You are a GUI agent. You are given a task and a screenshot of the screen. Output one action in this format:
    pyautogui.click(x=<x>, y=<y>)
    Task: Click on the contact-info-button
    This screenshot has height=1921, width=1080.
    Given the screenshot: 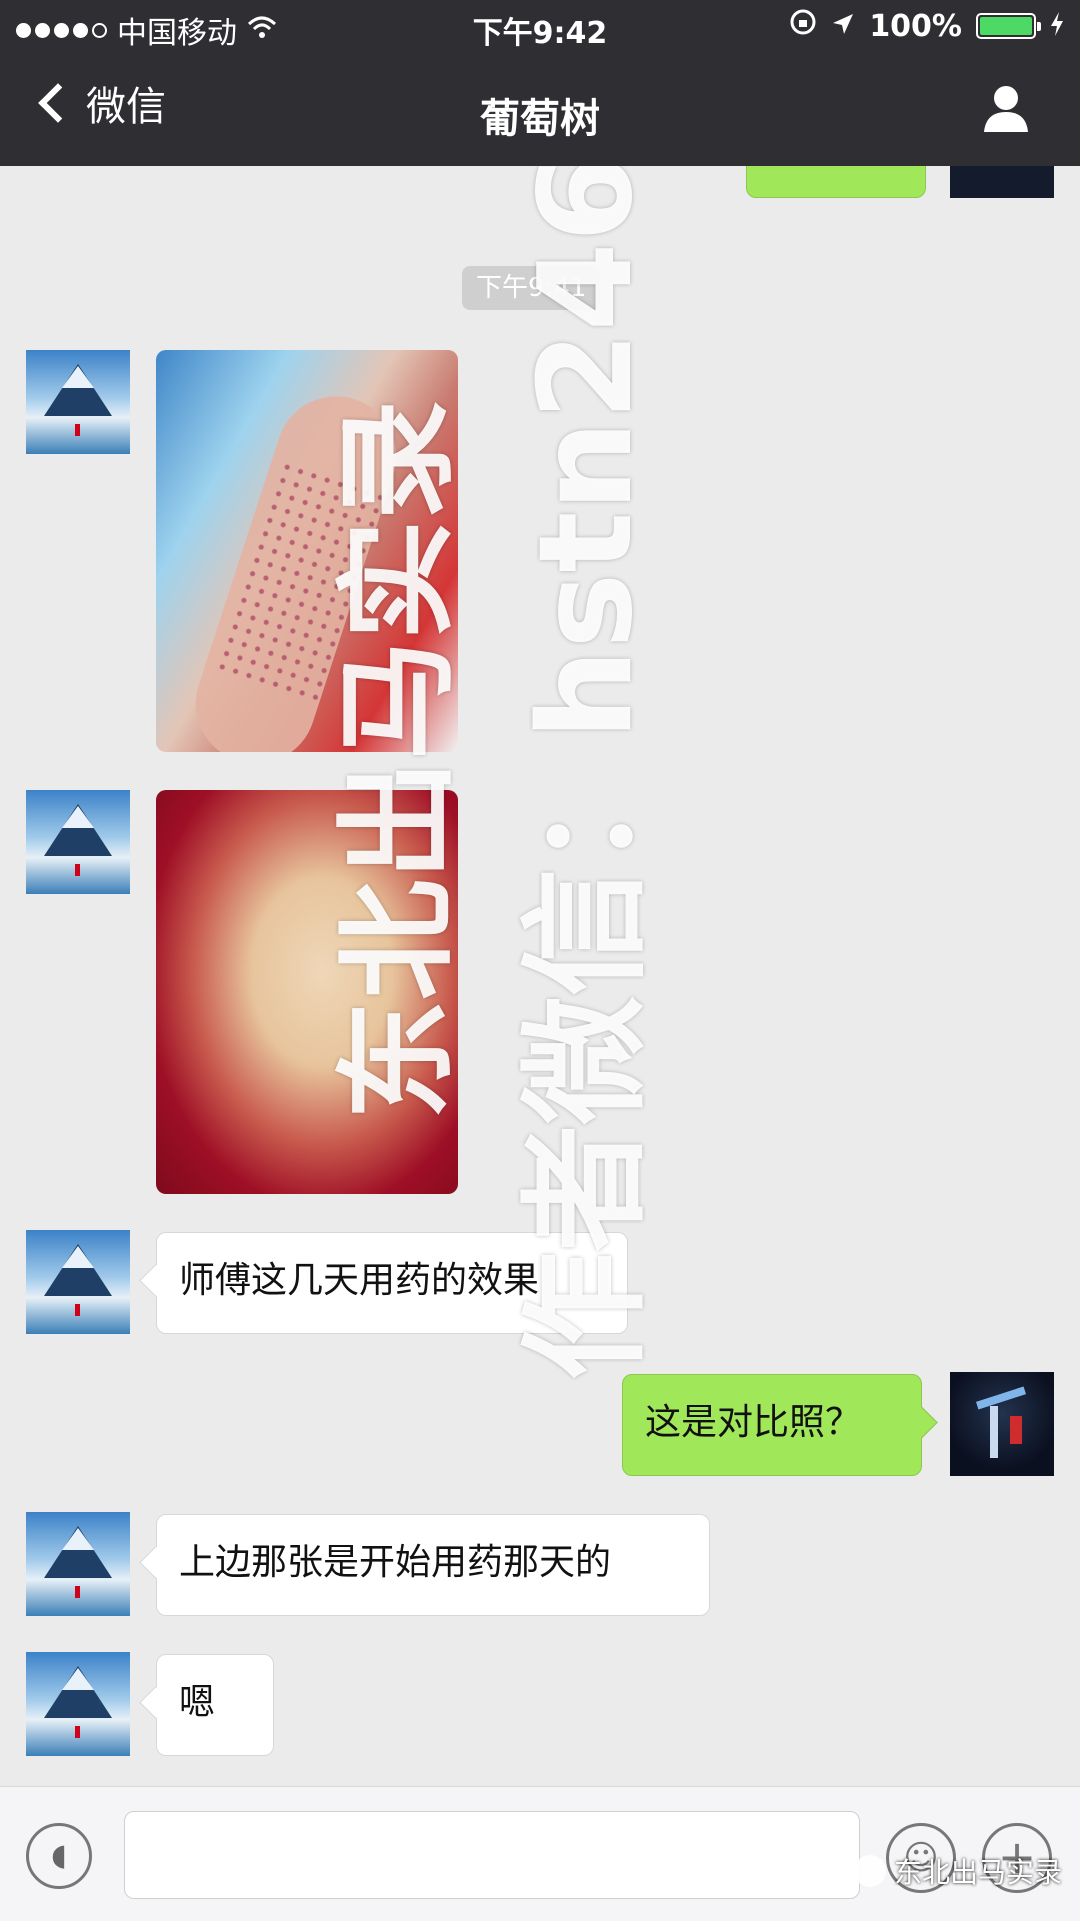 What is the action you would take?
    pyautogui.click(x=1006, y=108)
    